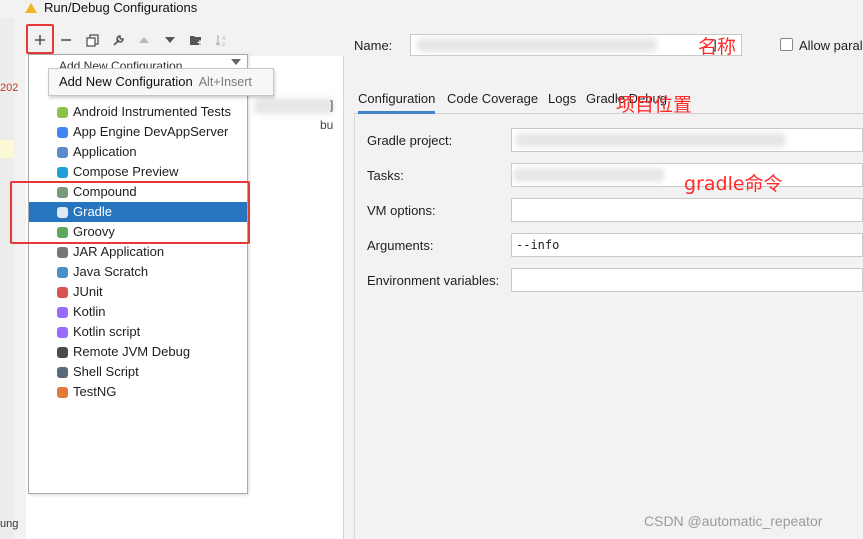 Image resolution: width=863 pixels, height=539 pixels. I want to click on config-type-item: Kotlin, so click(138, 312).